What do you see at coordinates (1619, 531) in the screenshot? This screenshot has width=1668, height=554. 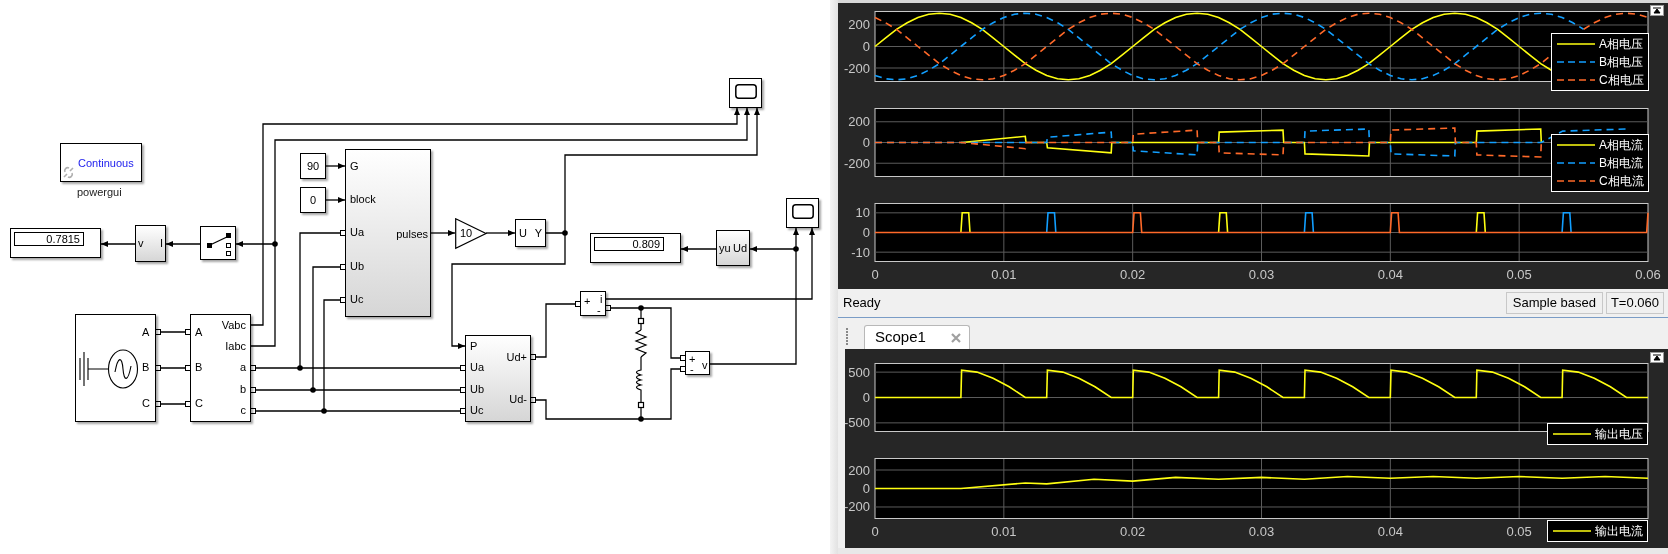 I see `legend-label: 输出电流` at bounding box center [1619, 531].